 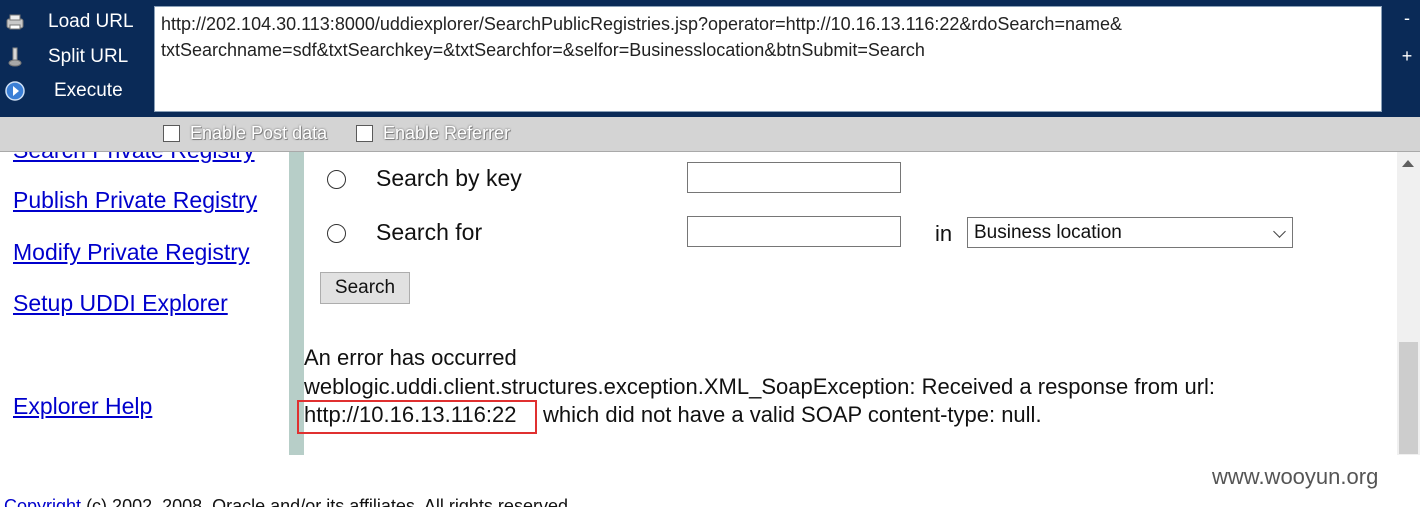 I want to click on watermark: www.wooyun.org, so click(x=1295, y=476).